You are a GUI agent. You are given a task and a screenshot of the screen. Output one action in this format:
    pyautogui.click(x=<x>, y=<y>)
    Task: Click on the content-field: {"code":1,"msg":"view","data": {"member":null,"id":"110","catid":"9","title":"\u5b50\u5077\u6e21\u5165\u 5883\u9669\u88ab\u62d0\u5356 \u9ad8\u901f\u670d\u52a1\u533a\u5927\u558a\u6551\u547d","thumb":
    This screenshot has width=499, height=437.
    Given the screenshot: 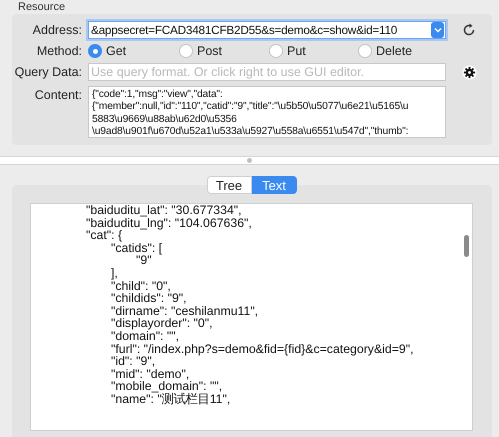 What is the action you would take?
    pyautogui.click(x=267, y=112)
    